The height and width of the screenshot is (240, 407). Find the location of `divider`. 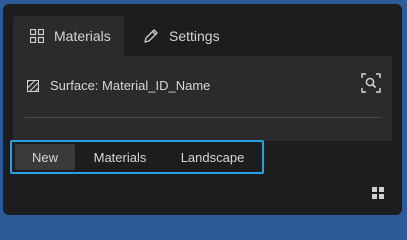

divider is located at coordinates (203, 117).